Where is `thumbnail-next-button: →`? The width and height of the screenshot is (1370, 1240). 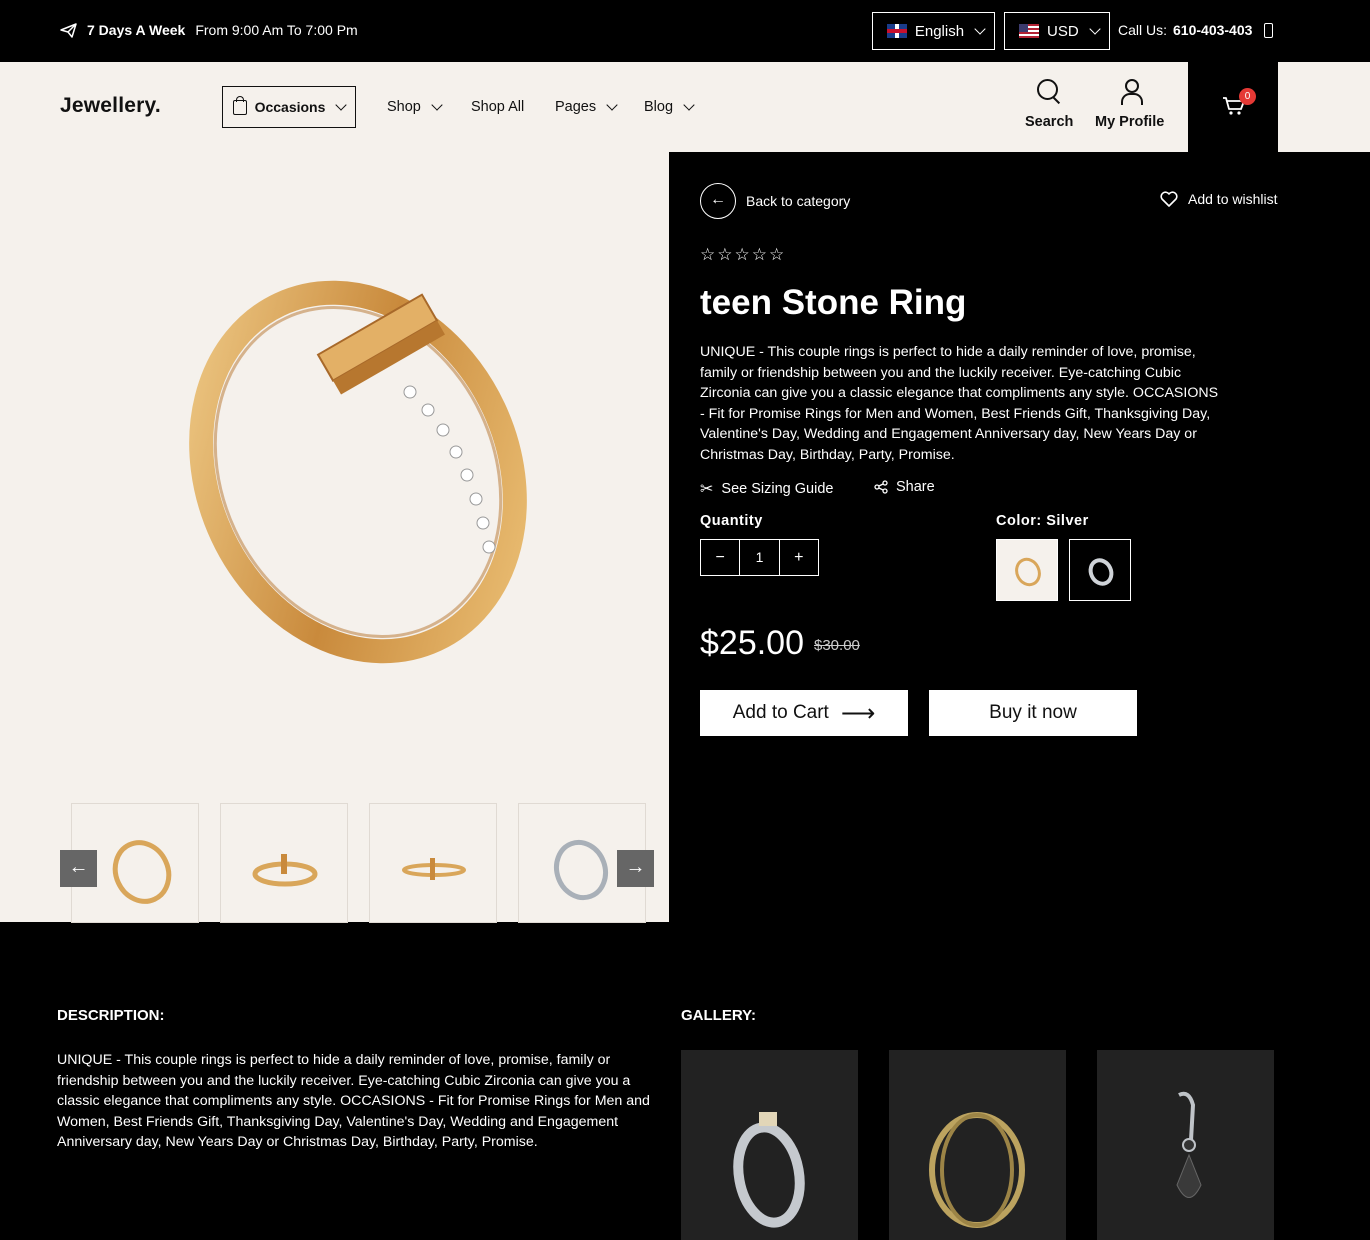
thumbnail-next-button: → is located at coordinates (635, 868).